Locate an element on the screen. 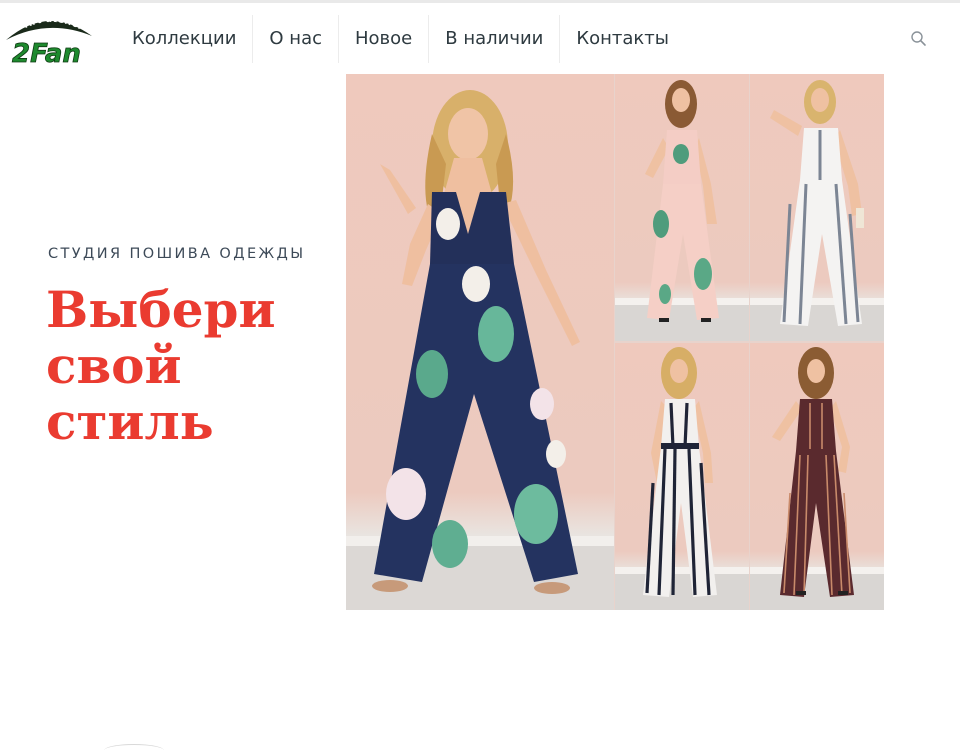 The width and height of the screenshot is (960, 750). main-nav: Коллекции О нас Новое В наличии Контакты is located at coordinates (400, 39).